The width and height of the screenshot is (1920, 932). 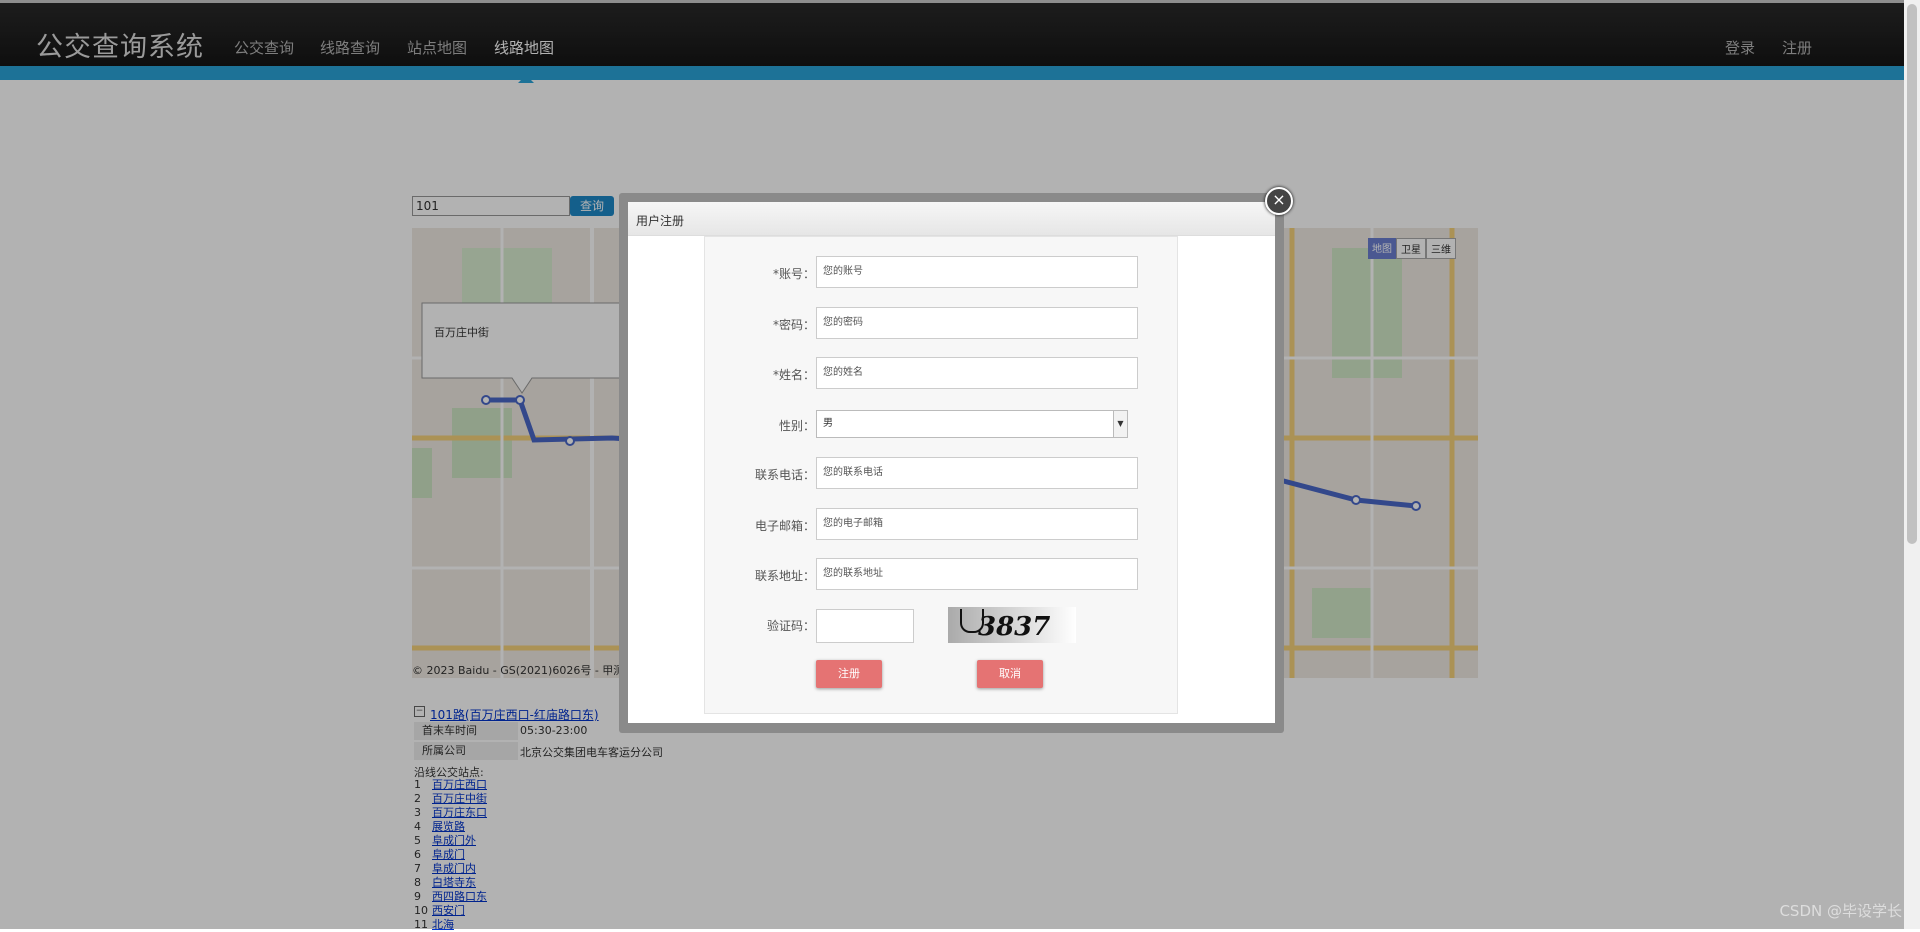 What do you see at coordinates (1120, 424) in the screenshot?
I see `chevron-down-icon: ▼` at bounding box center [1120, 424].